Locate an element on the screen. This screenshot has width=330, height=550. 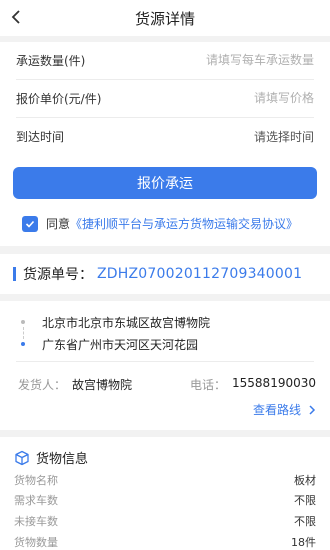
cargo-title: 货物信息 is located at coordinates (62, 459).